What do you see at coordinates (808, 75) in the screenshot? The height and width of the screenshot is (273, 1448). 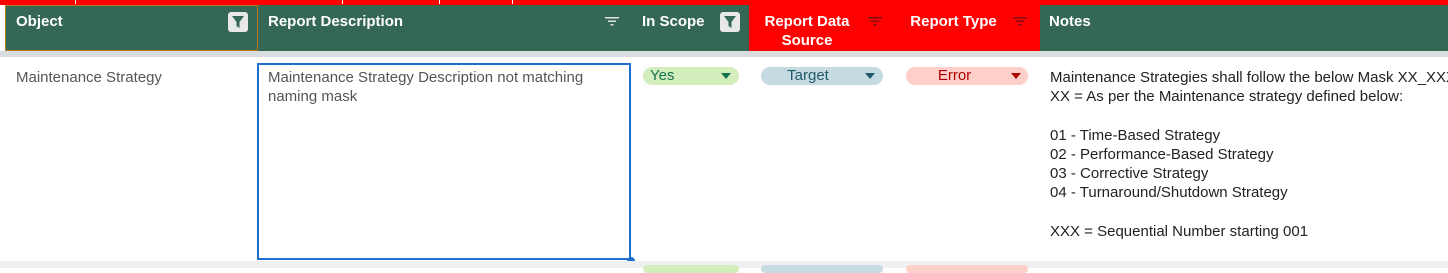 I see `data-source-value: Target` at bounding box center [808, 75].